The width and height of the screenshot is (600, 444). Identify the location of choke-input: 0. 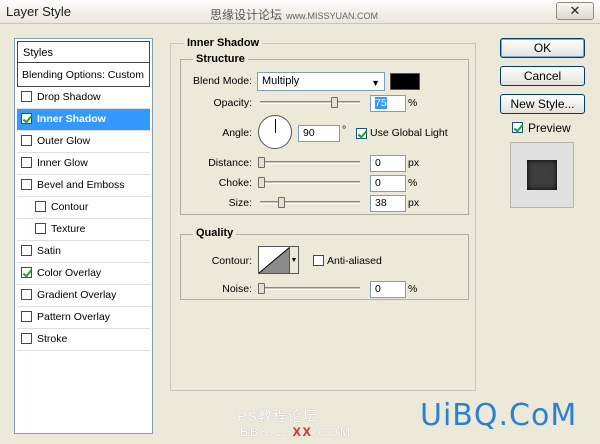
(388, 183).